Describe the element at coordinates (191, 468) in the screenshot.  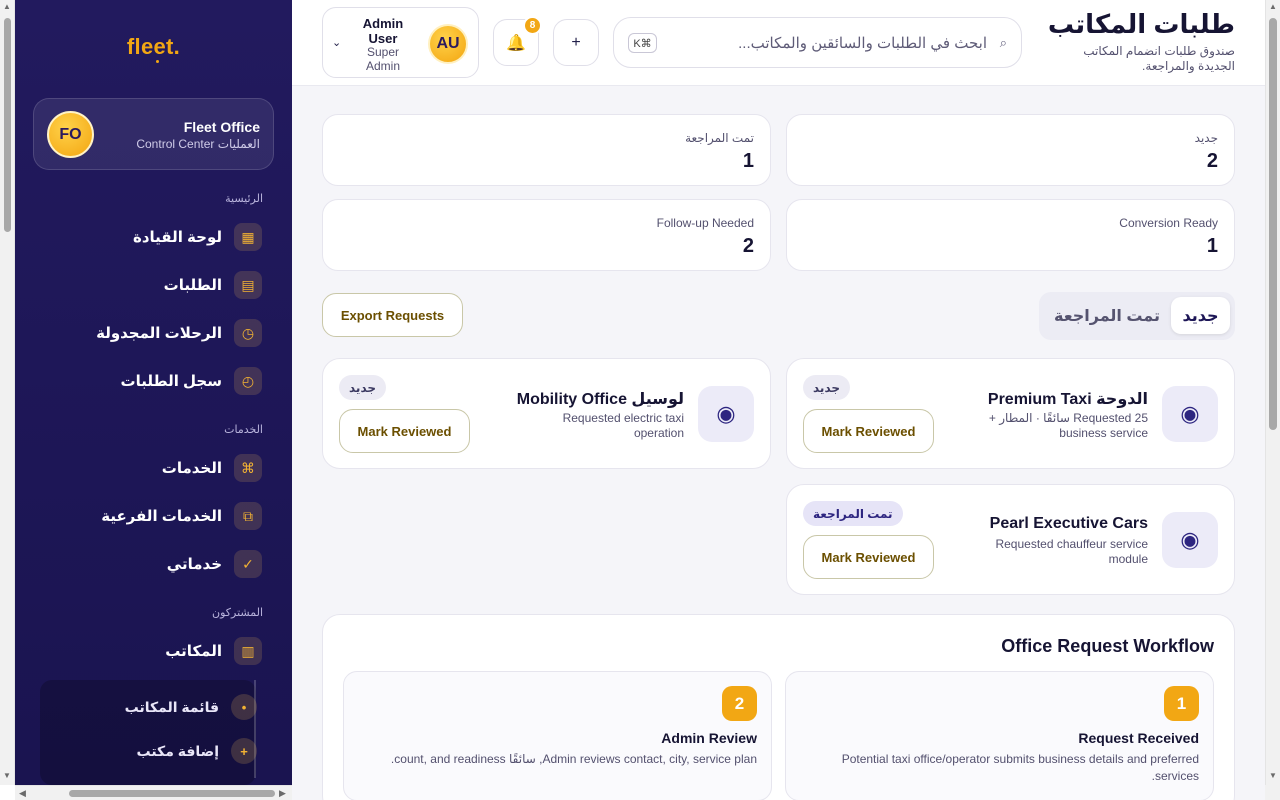
I see `sidebar-item-label: الخدمات` at that location.